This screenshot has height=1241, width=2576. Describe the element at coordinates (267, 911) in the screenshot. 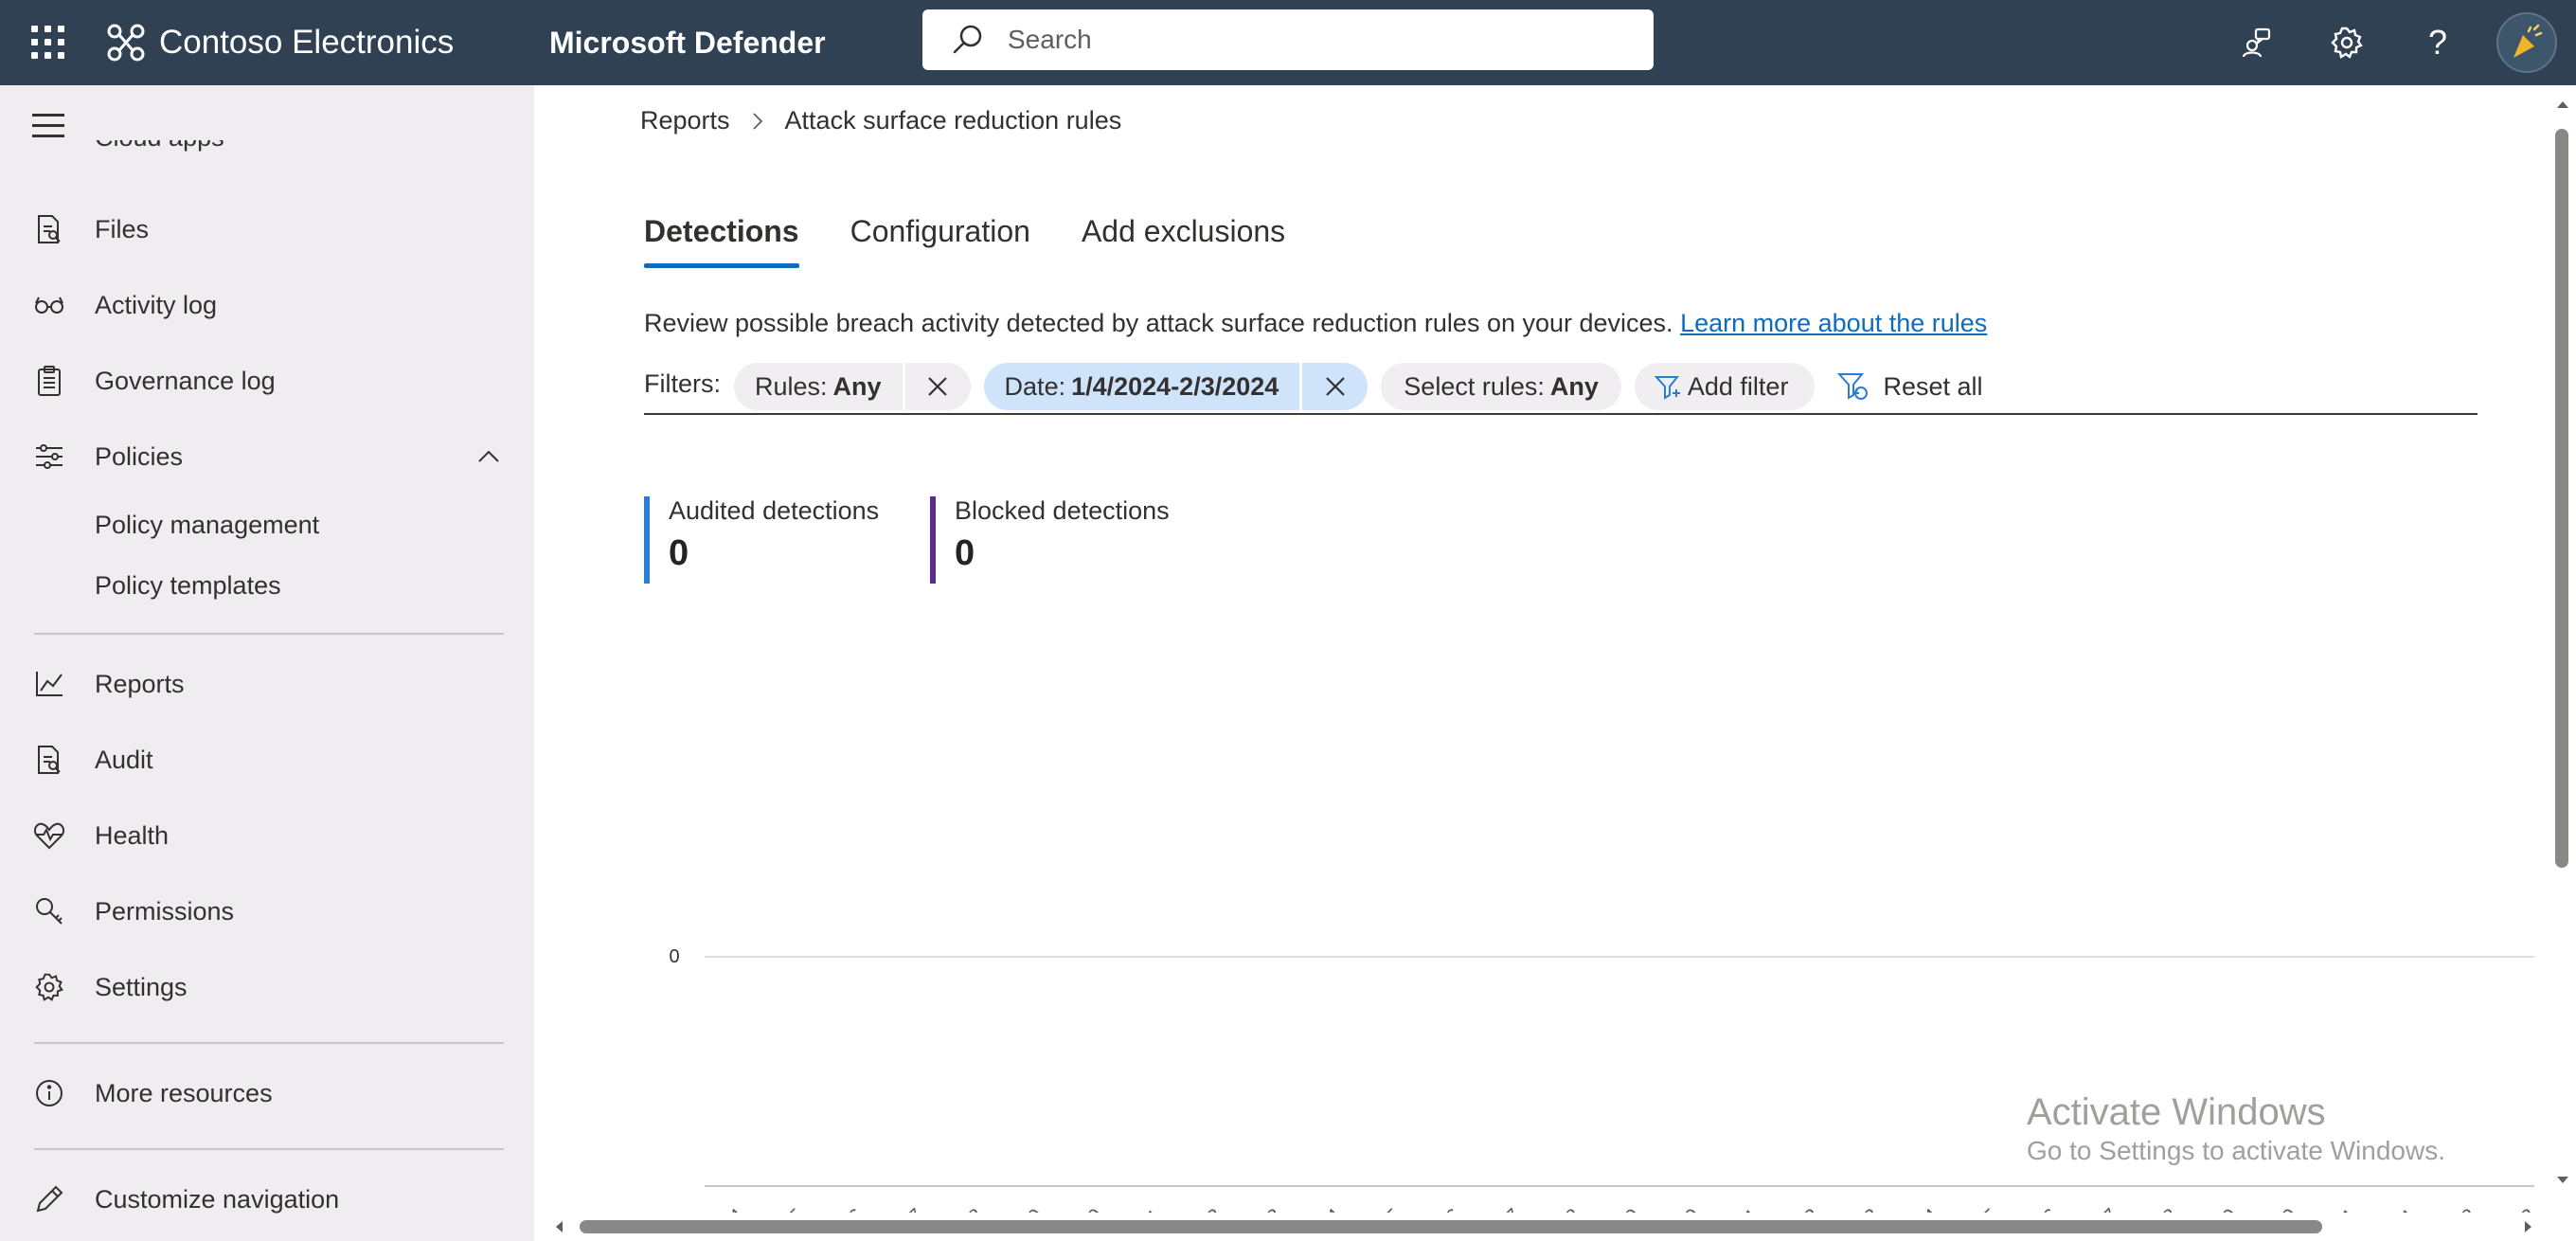

I see `sidebar-item-permissions: Permissions` at that location.